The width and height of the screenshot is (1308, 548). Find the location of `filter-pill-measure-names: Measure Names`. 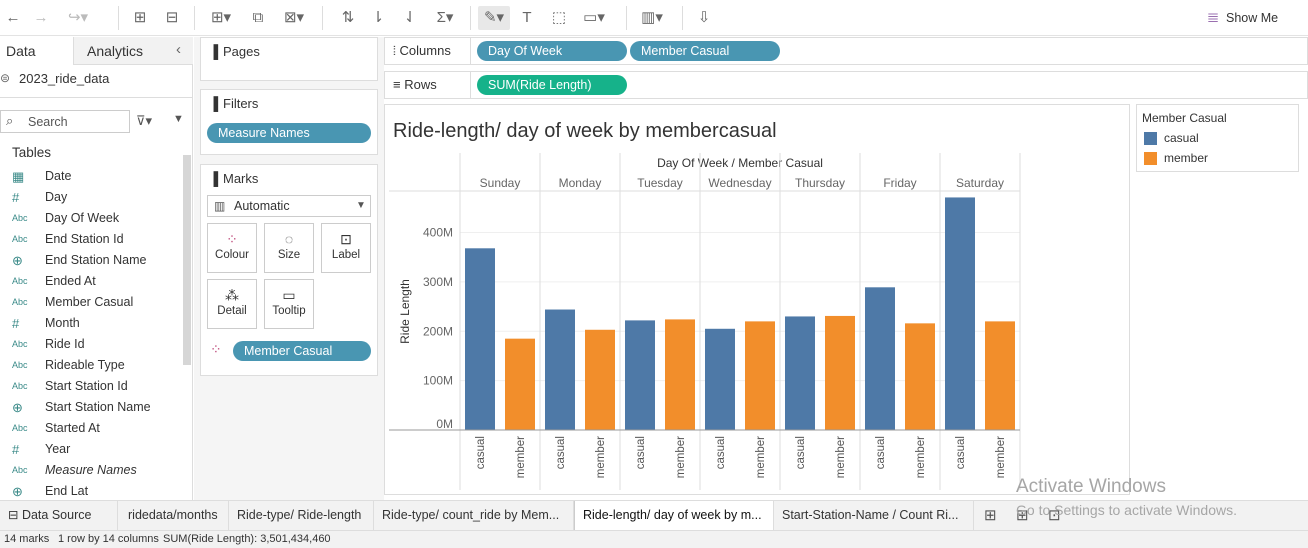

filter-pill-measure-names: Measure Names is located at coordinates (289, 133).